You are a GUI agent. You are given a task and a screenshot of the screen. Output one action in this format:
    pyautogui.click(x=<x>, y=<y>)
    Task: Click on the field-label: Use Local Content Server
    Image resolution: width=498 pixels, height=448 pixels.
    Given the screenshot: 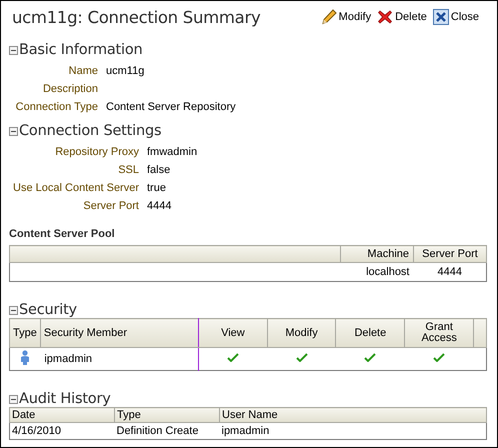 What is the action you would take?
    pyautogui.click(x=75, y=188)
    